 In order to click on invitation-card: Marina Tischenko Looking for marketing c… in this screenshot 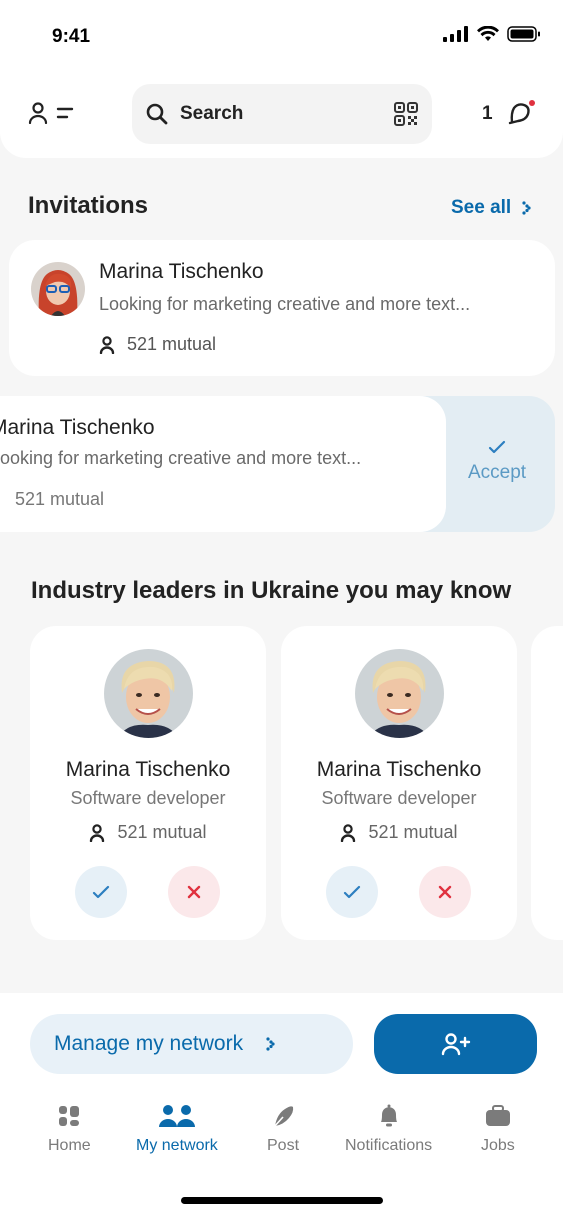, I will do `click(282, 308)`.